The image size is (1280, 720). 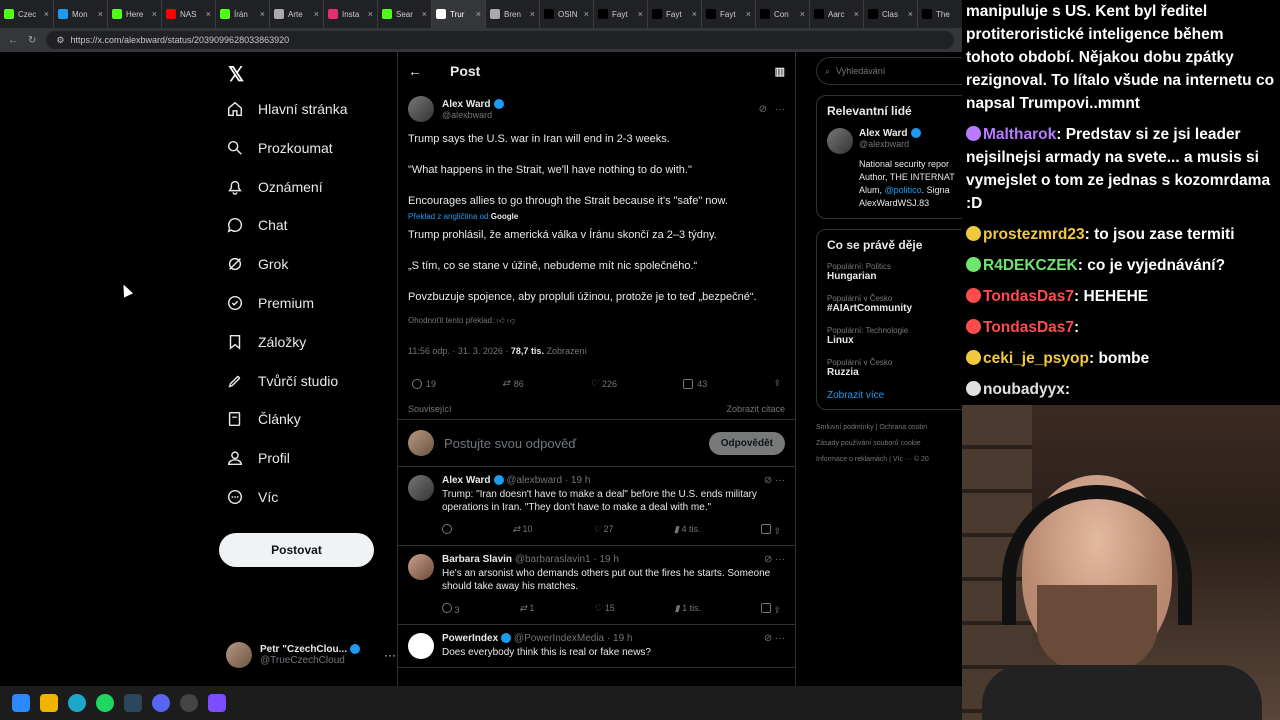 What do you see at coordinates (470, 638) in the screenshot?
I see `reply-author-name: PowerIndex` at bounding box center [470, 638].